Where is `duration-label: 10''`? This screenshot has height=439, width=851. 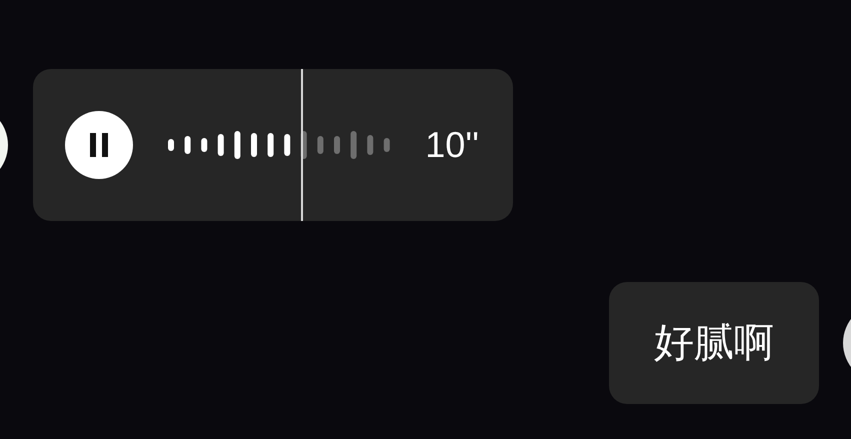 duration-label: 10'' is located at coordinates (452, 145).